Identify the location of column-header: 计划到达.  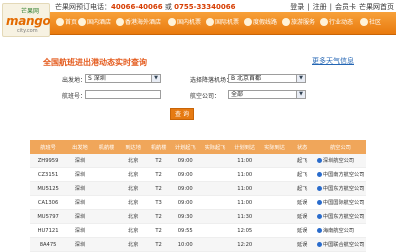
(244, 147).